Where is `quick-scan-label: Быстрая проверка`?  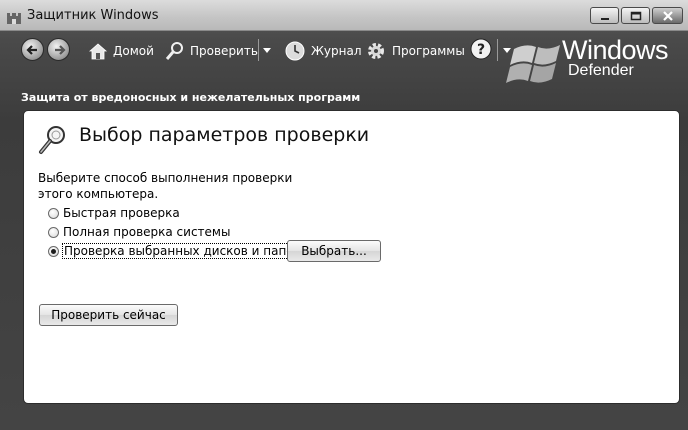
quick-scan-label: Быстрая проверка is located at coordinates (121, 213).